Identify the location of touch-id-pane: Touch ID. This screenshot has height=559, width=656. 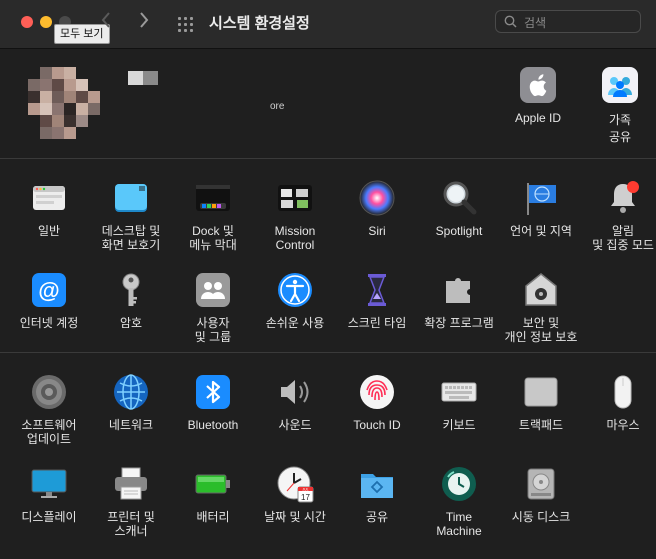
(377, 402).